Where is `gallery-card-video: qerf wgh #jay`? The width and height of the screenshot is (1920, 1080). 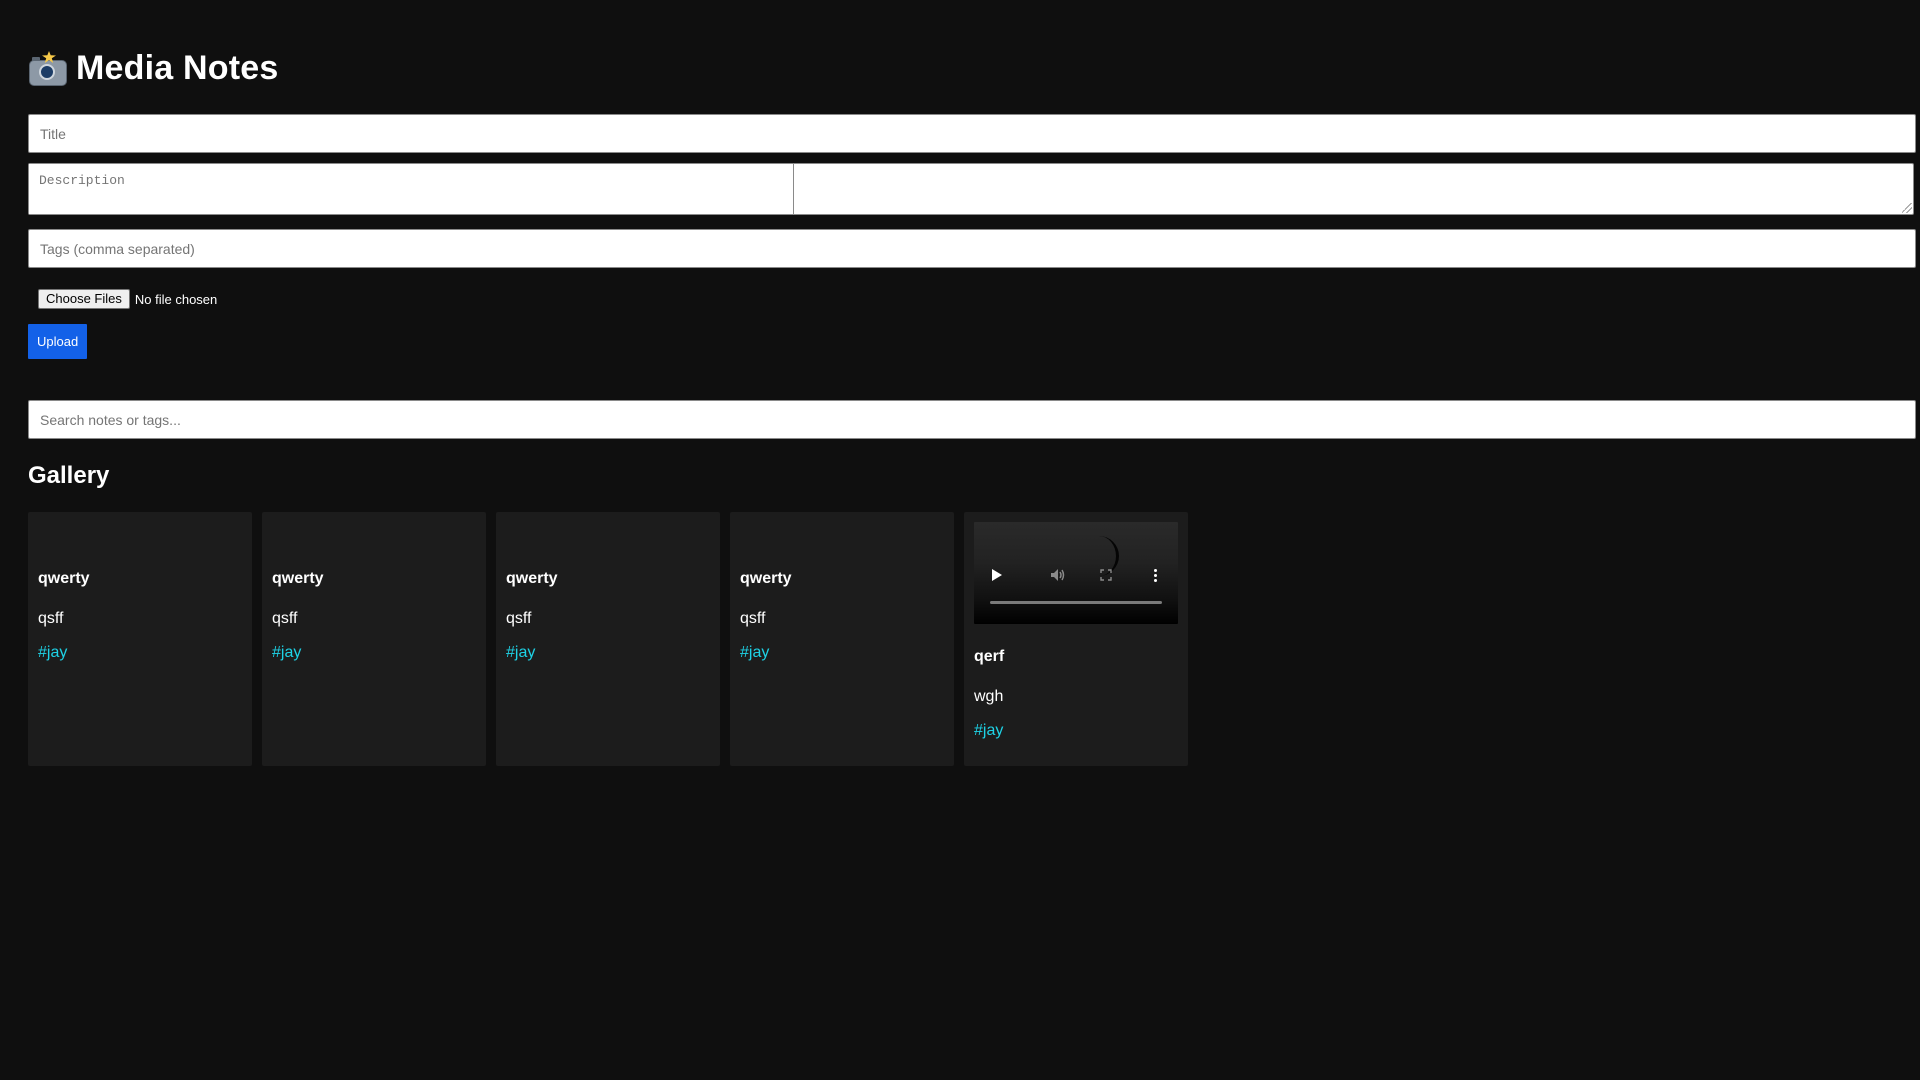 gallery-card-video: qerf wgh #jay is located at coordinates (1076, 639).